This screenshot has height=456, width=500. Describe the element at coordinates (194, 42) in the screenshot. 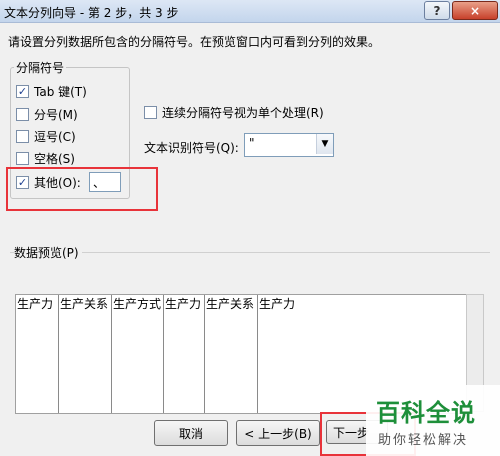

I see `instruction-text: 请设置分列数据所包含的分隔符号。在预览窗口内可看到分列的效果。` at that location.